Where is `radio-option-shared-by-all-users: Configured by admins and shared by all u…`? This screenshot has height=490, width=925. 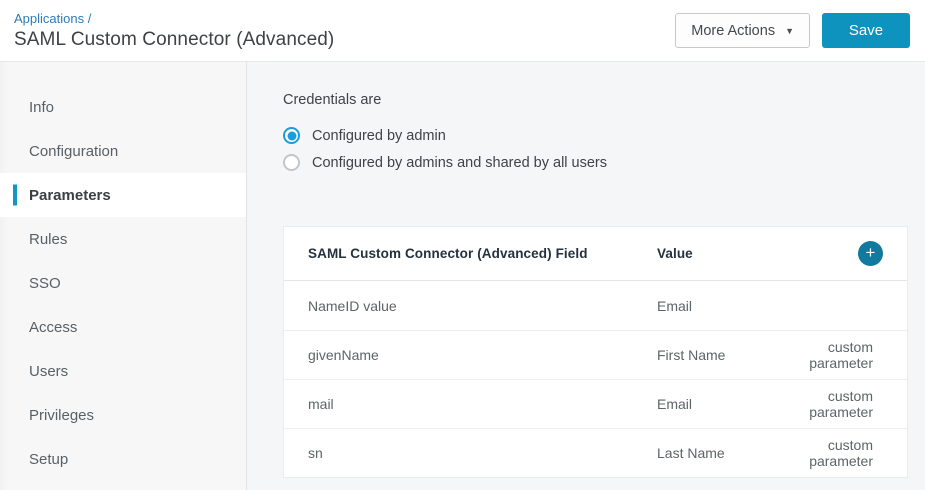
radio-option-shared-by-all-users: Configured by admins and shared by all u… is located at coordinates (595, 162).